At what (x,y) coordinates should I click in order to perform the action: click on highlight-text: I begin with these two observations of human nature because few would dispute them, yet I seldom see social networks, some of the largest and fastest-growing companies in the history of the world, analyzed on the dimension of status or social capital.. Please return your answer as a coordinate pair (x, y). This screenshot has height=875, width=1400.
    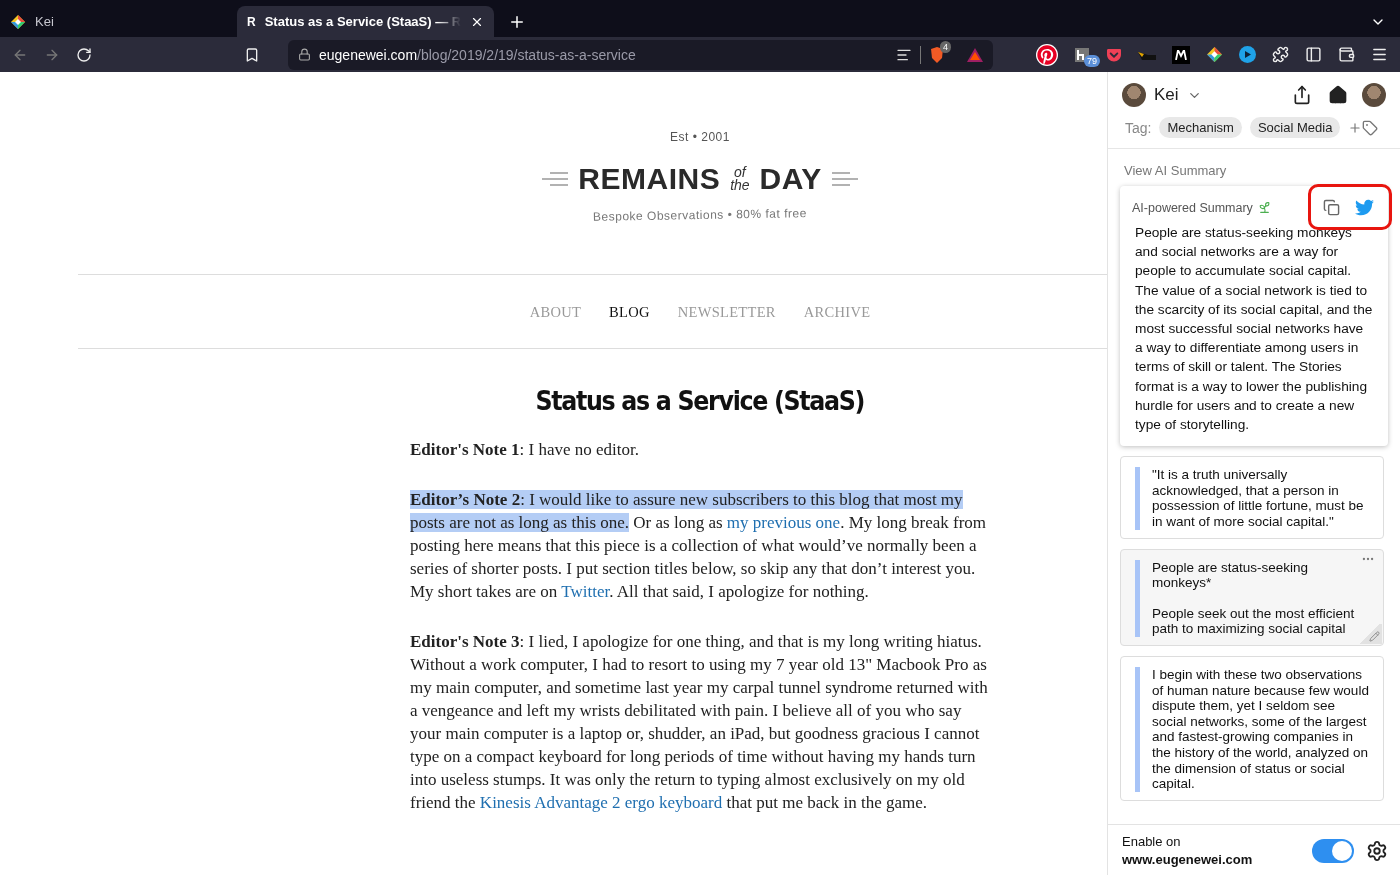
    Looking at the image, I should click on (1260, 729).